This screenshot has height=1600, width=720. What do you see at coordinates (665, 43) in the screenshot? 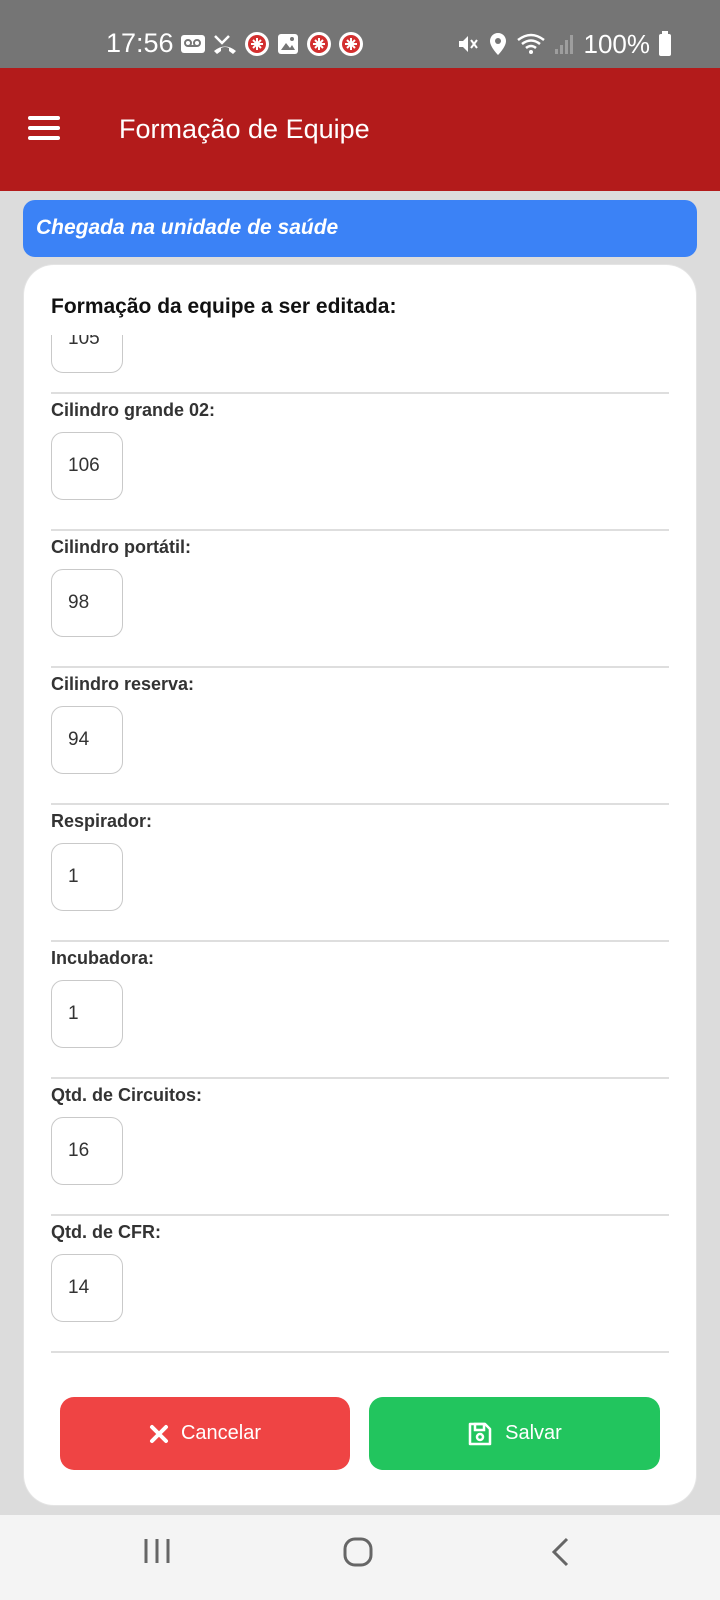
I see `battery-icon` at bounding box center [665, 43].